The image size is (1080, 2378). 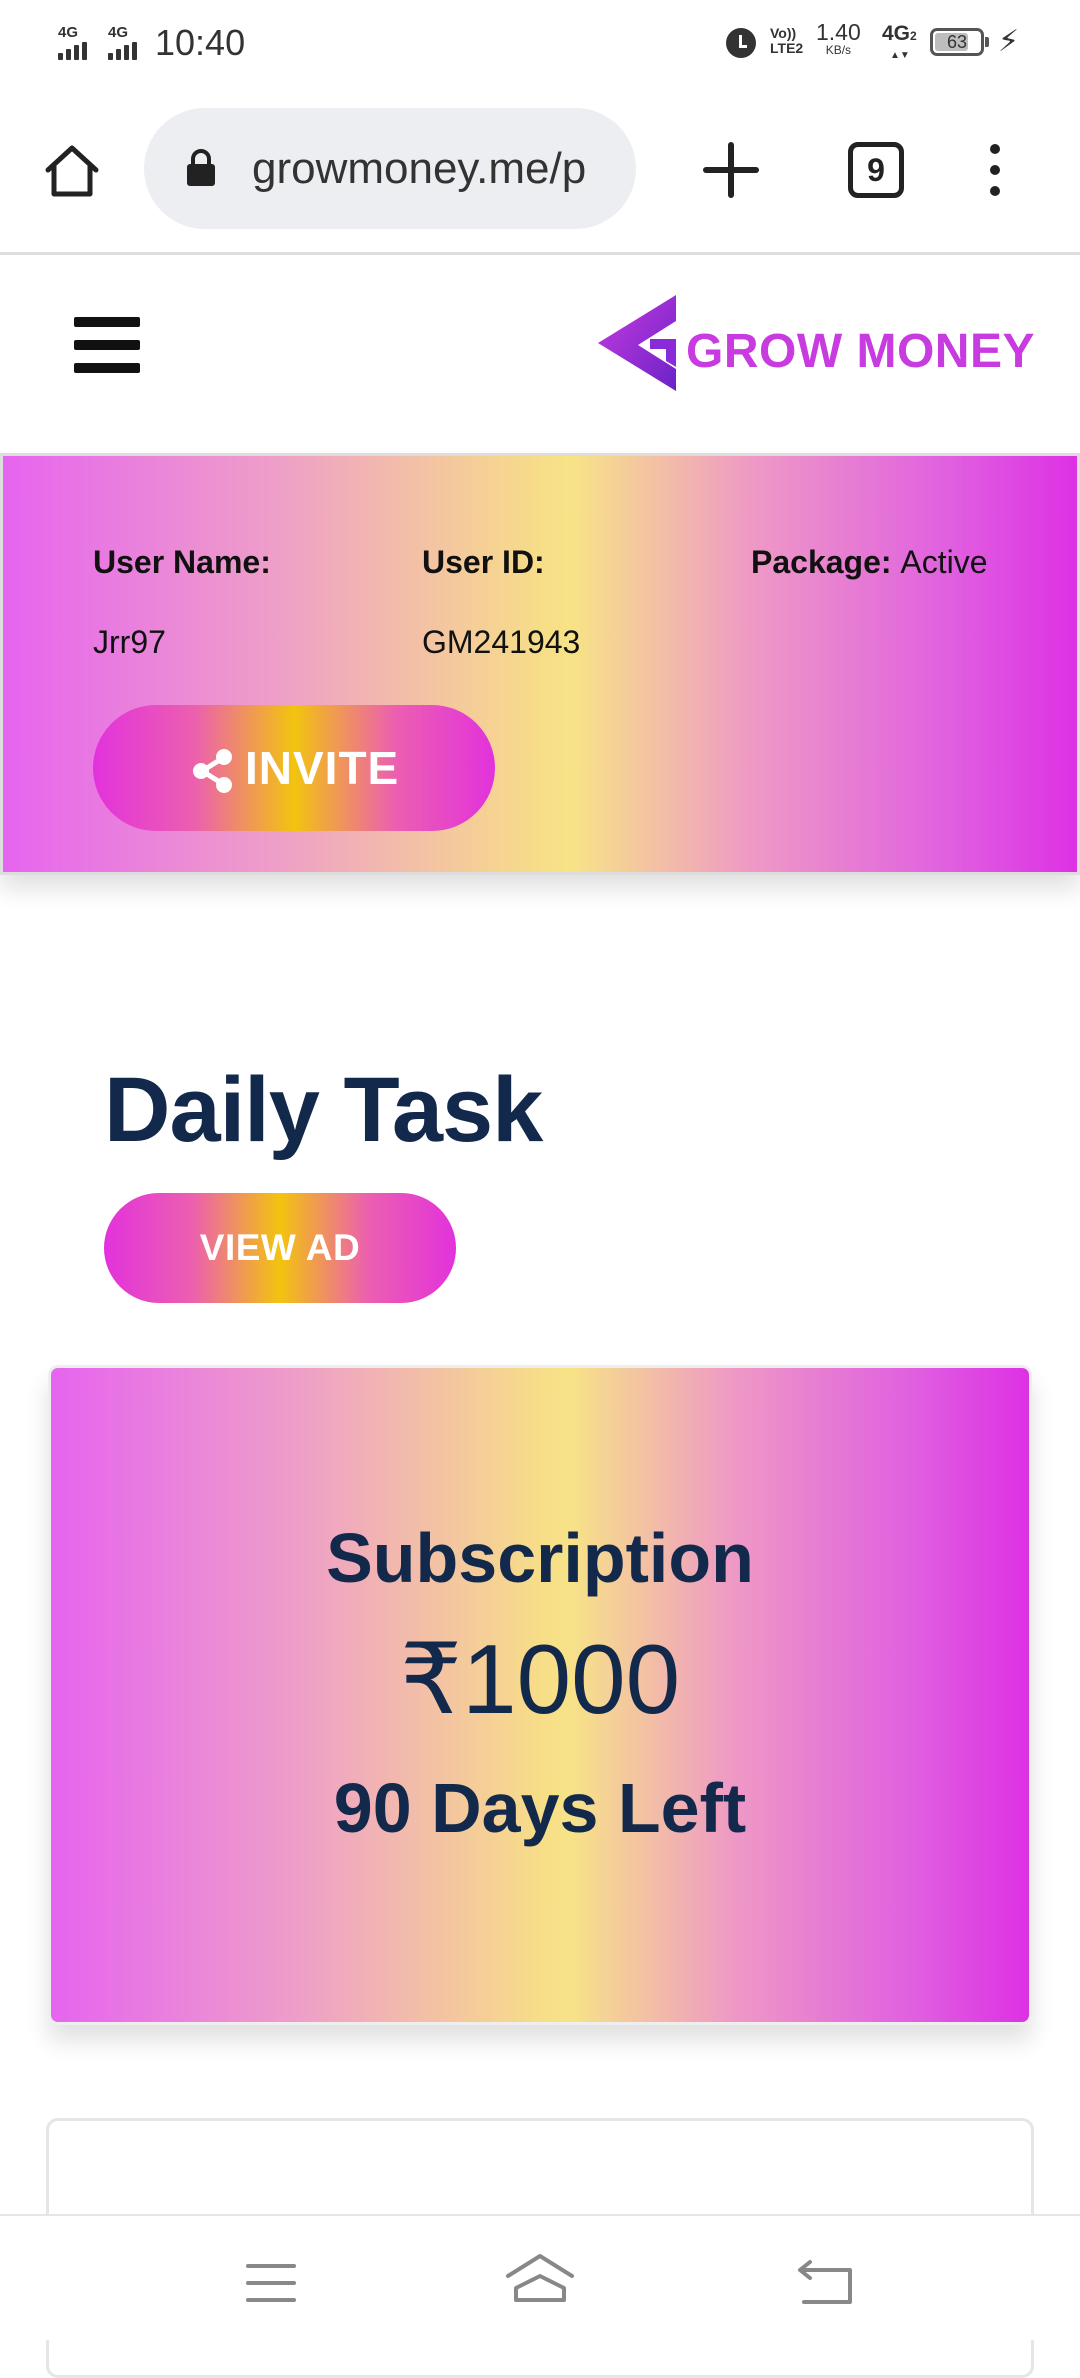 What do you see at coordinates (860, 351) in the screenshot?
I see `brand-name: GROW MONEY` at bounding box center [860, 351].